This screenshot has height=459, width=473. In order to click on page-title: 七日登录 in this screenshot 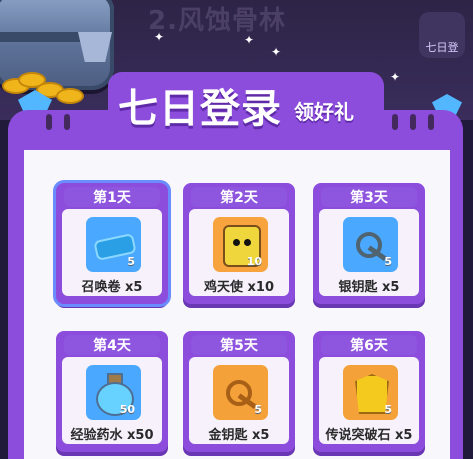, I will do `click(200, 109)`.